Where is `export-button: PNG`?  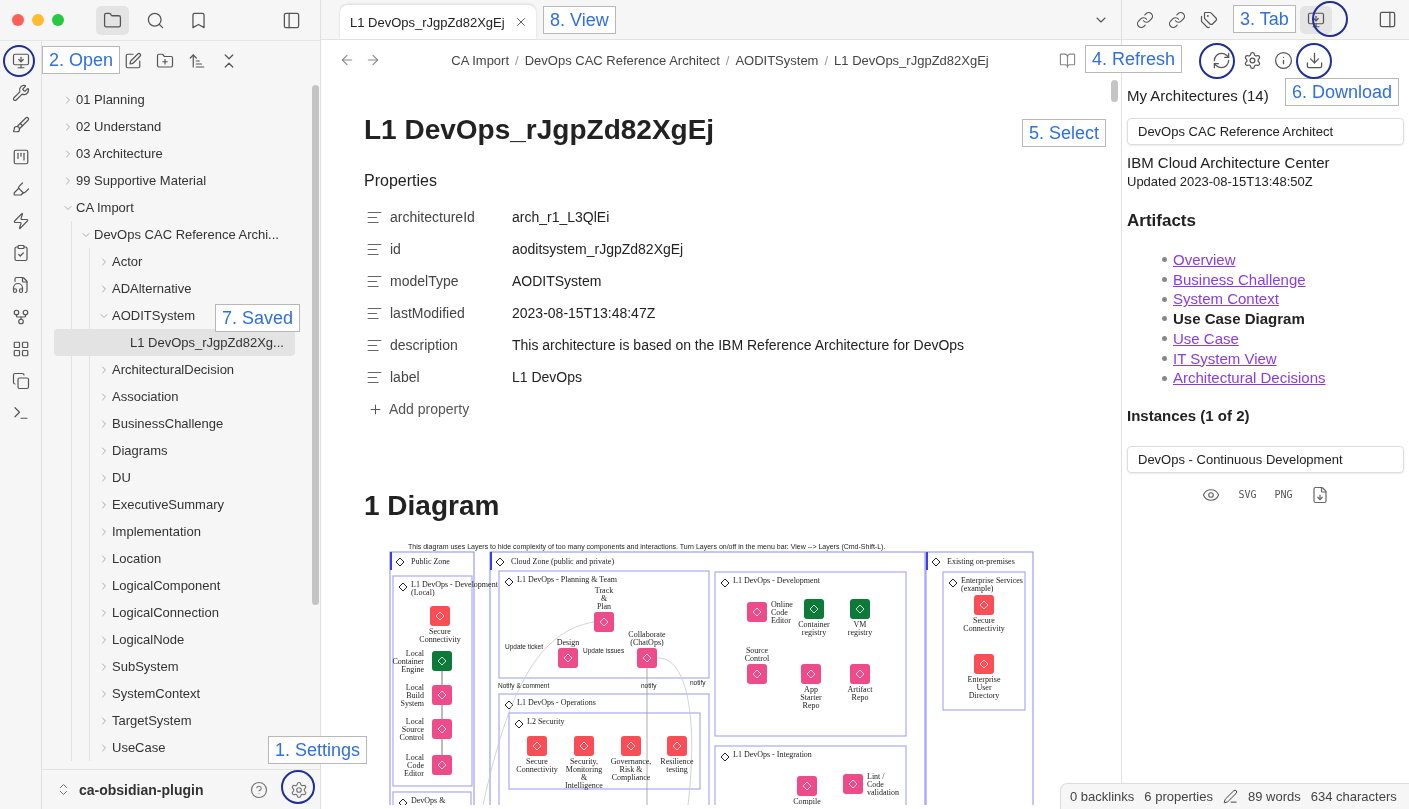
export-button: PNG is located at coordinates (1283, 495).